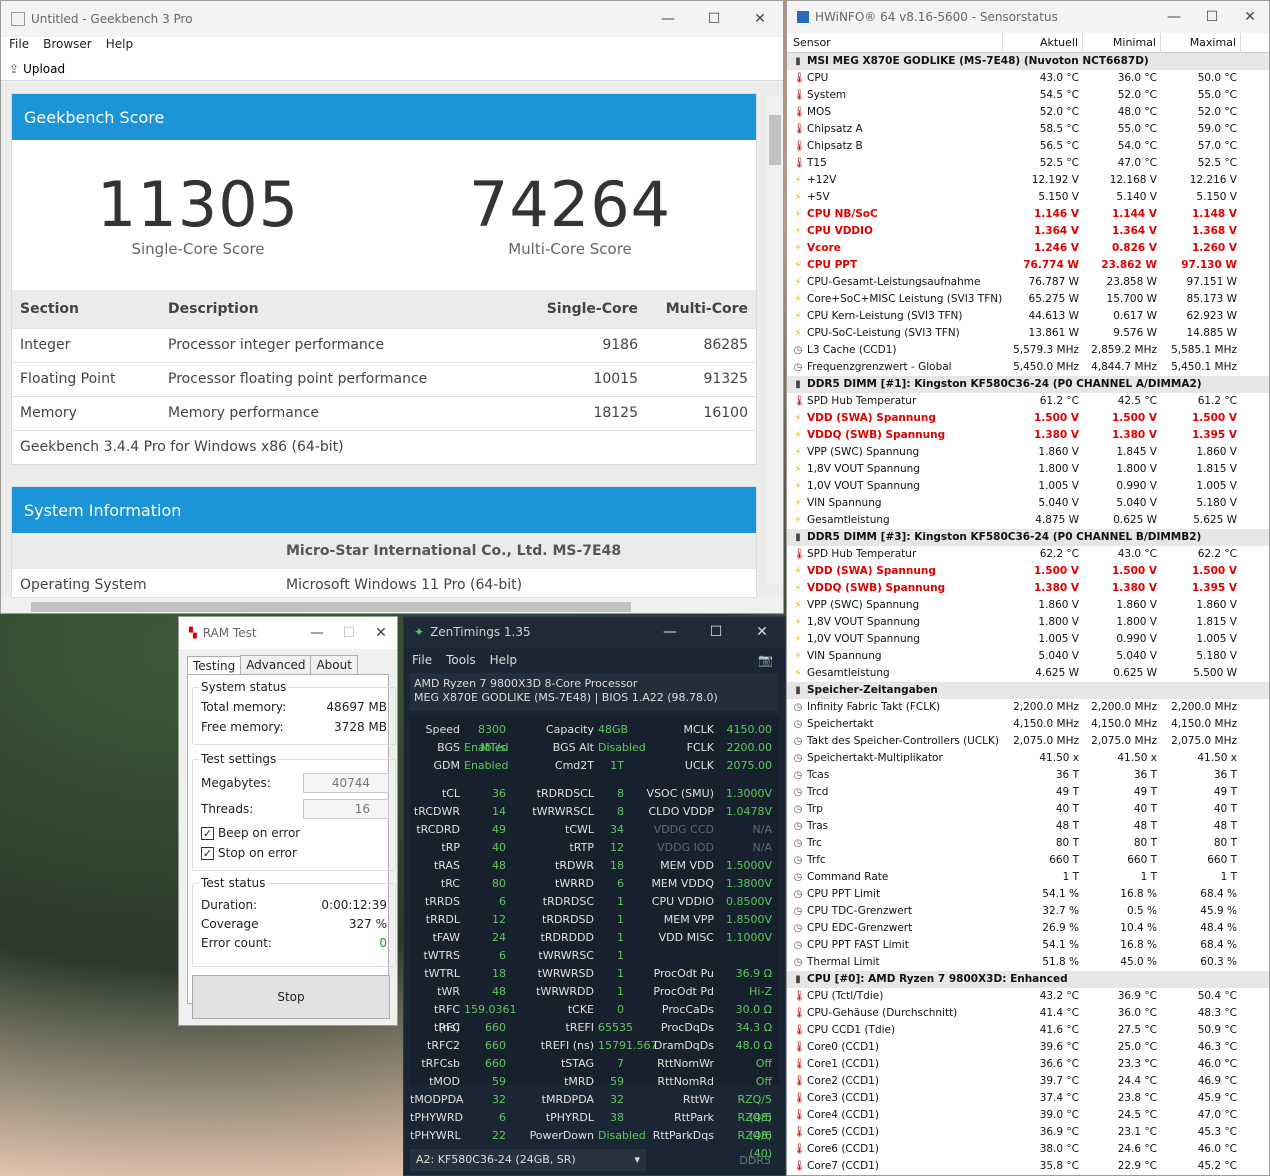 The image size is (1270, 1176). Describe the element at coordinates (1028, 996) in the screenshot. I see `sensor-row: 🌡 CPU (Tctl/Tdie) 43.2 °C 36.9 °C 50.4 °C` at that location.